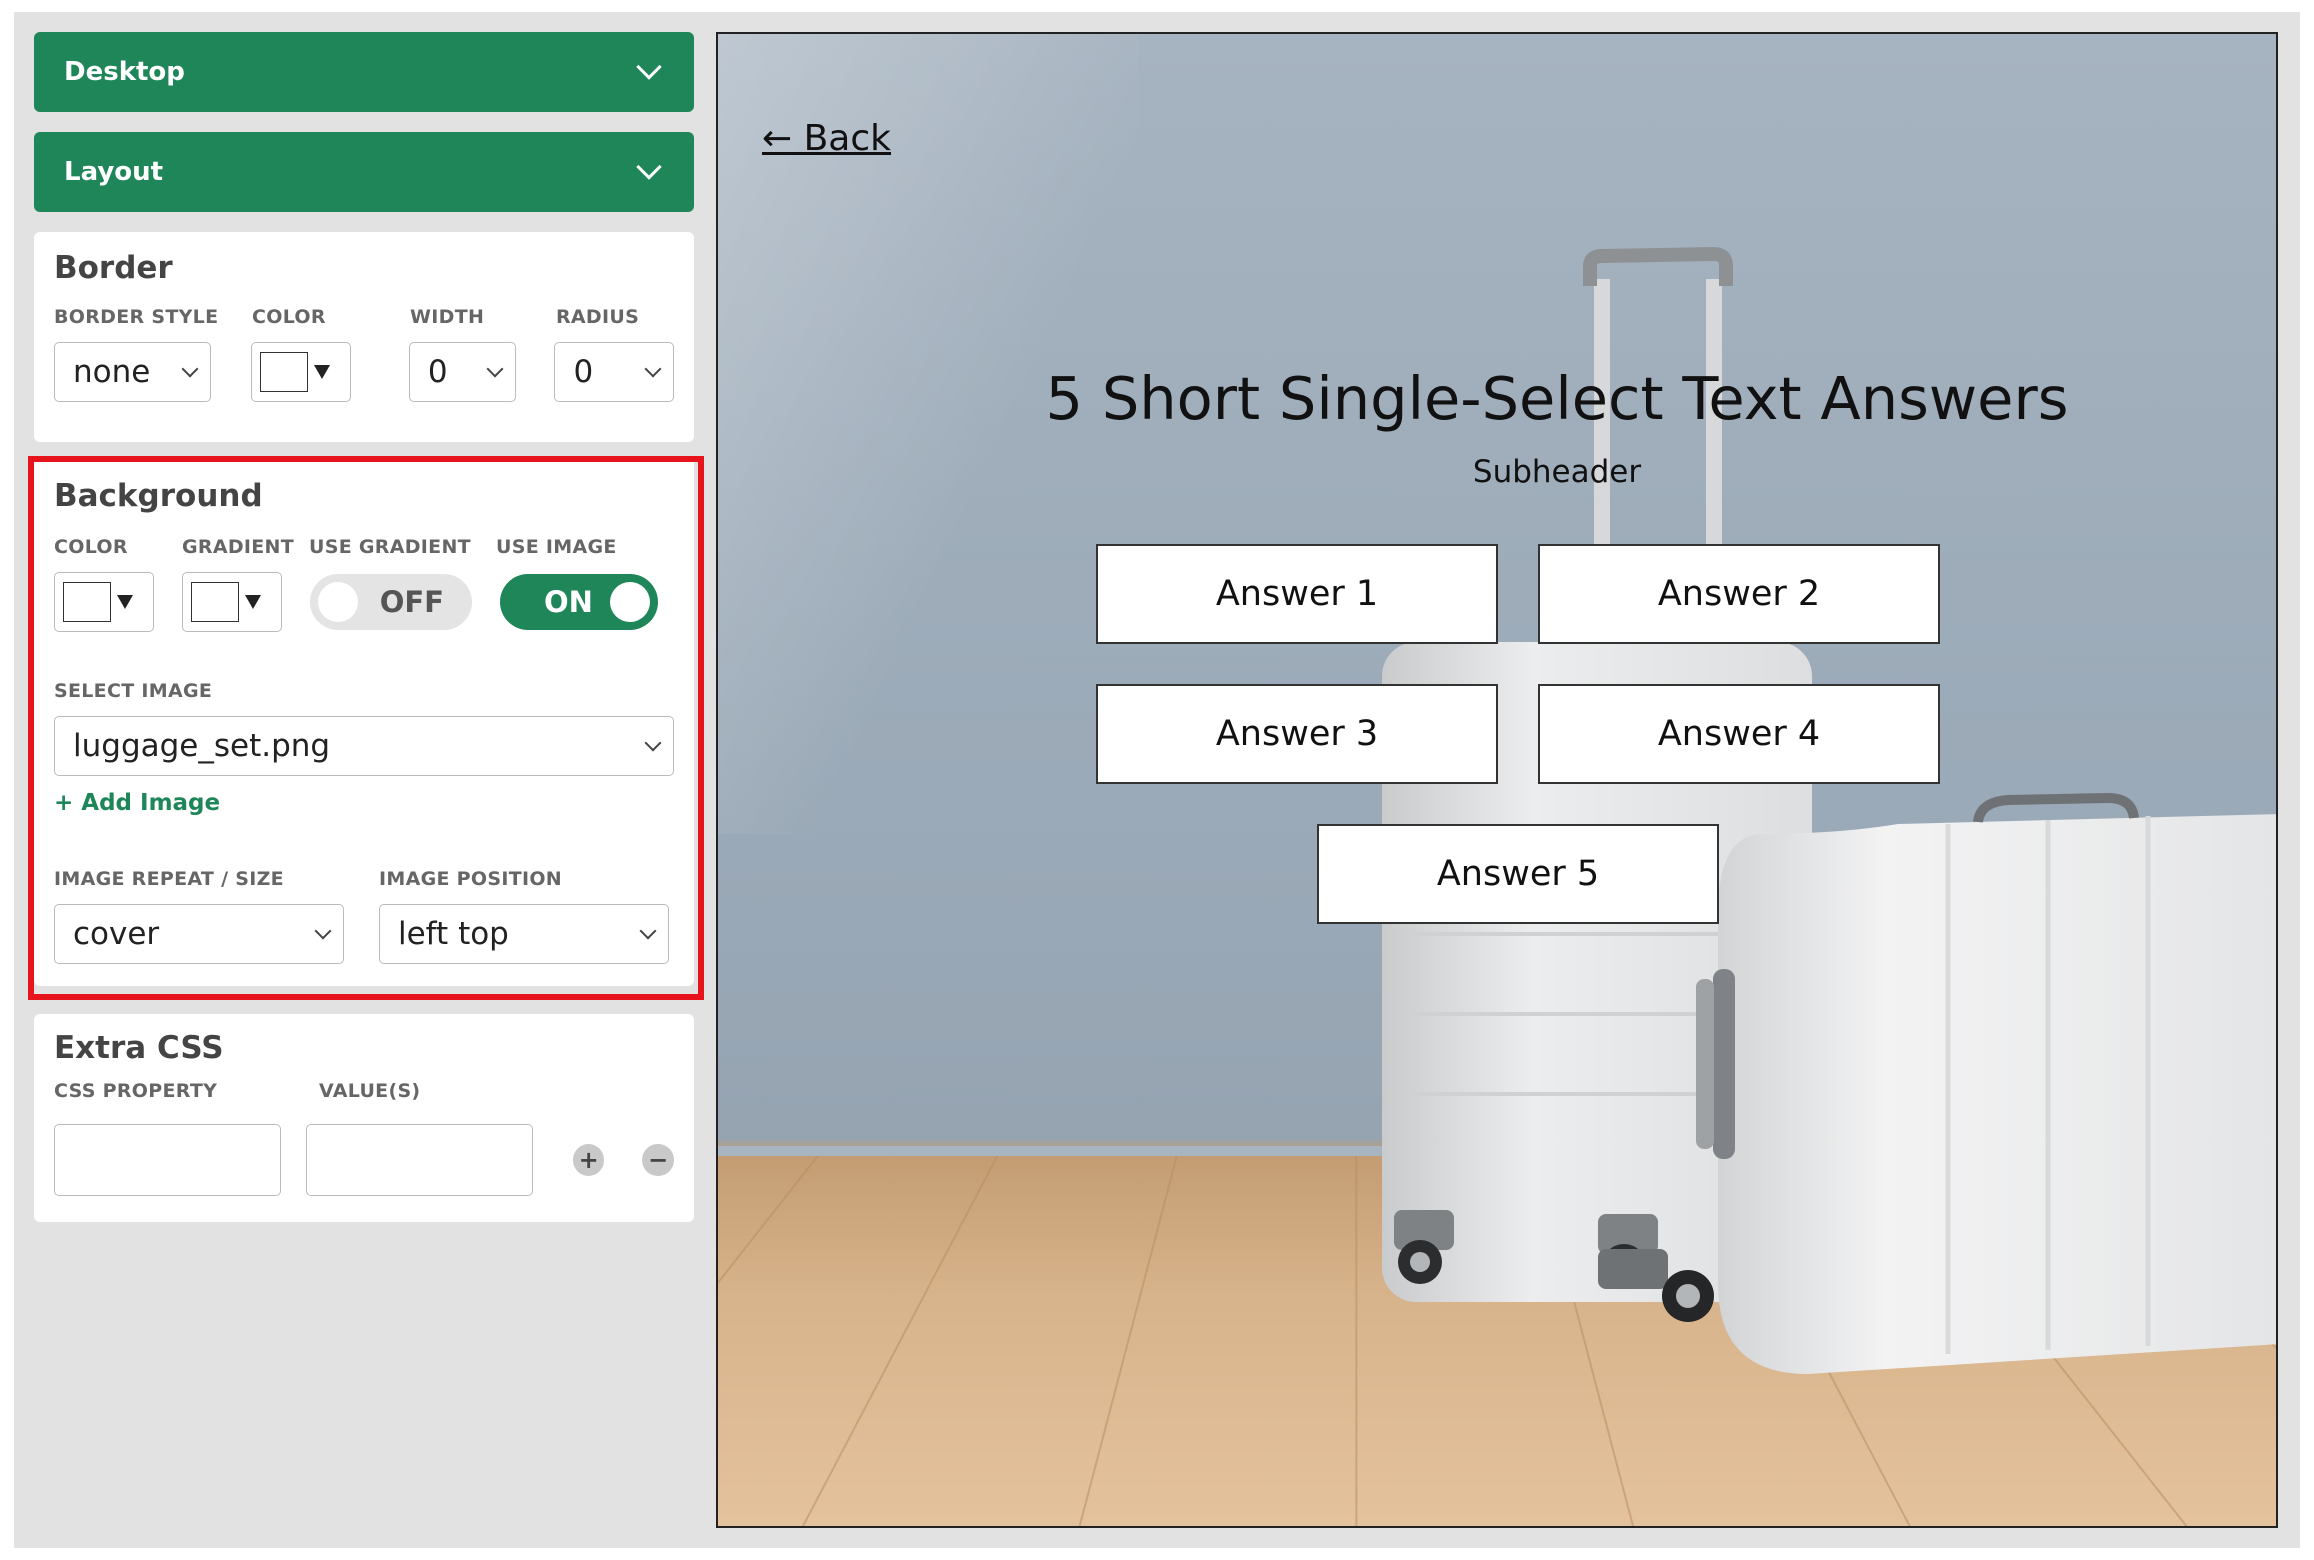 Image resolution: width=2314 pixels, height=1560 pixels. I want to click on use-gradient-label: USE GRADIENT, so click(390, 547).